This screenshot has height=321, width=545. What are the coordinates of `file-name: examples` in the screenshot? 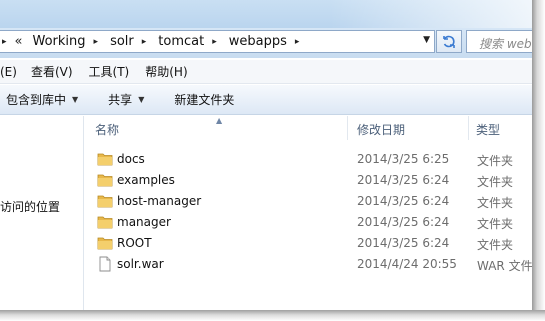 It's located at (146, 180).